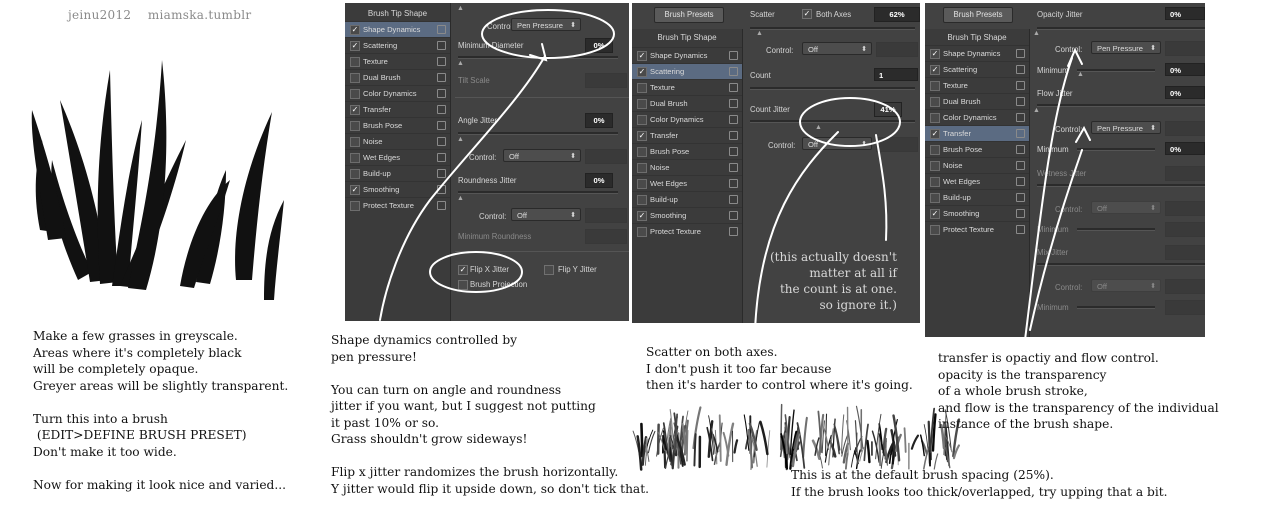 The height and width of the screenshot is (526, 1280). Describe the element at coordinates (1121, 105) in the screenshot. I see `flow-jitter-slider` at that location.